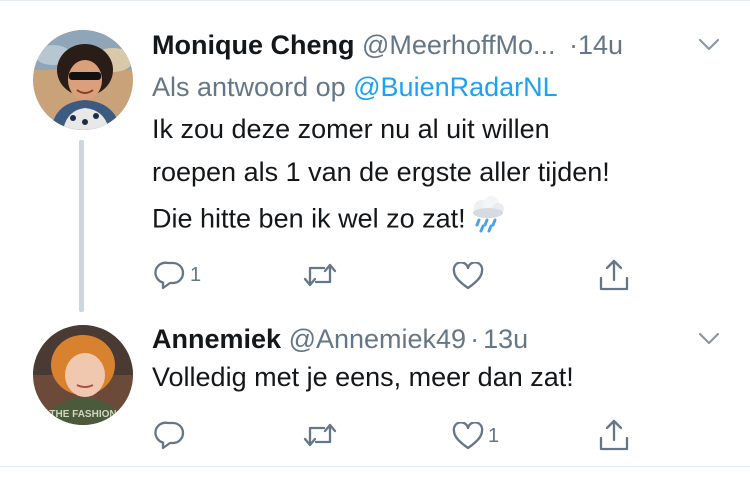 Image resolution: width=750 pixels, height=483 pixels. Describe the element at coordinates (196, 274) in the screenshot. I see `reply-count: 1` at that location.